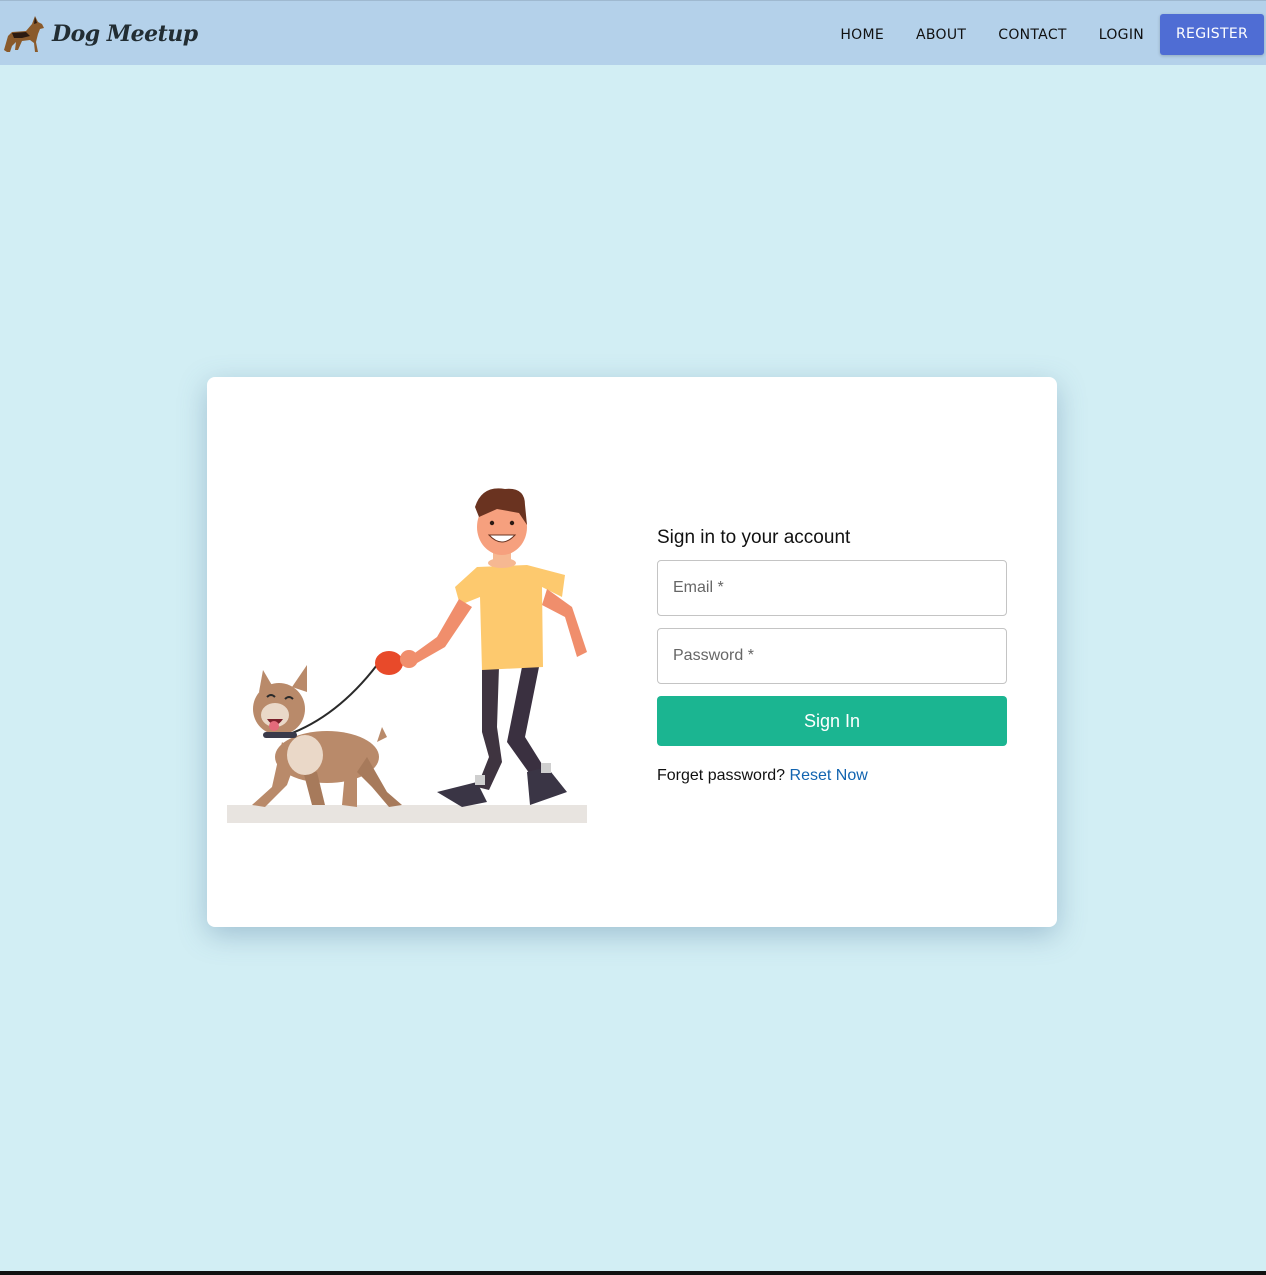  Describe the element at coordinates (829, 775) in the screenshot. I see `reset-now-link: Reset Now` at that location.